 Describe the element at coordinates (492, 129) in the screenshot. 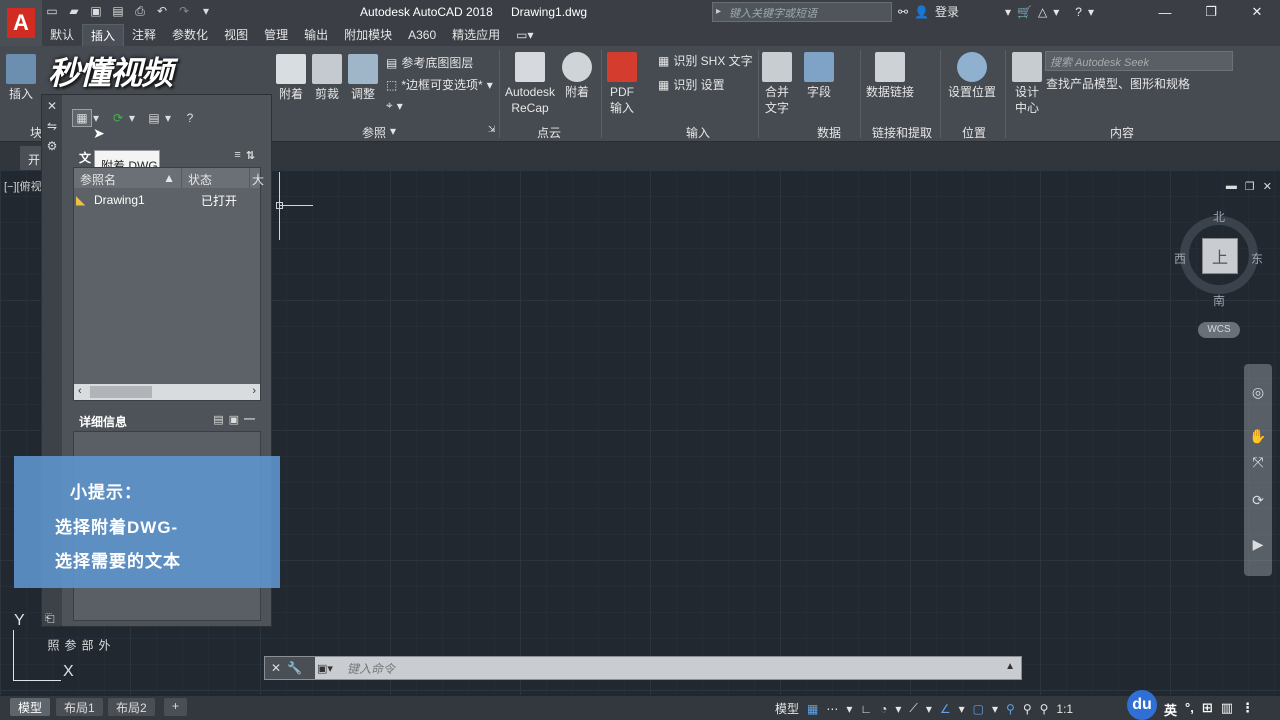

I see `panel-launcher-icon: ⇲` at that location.